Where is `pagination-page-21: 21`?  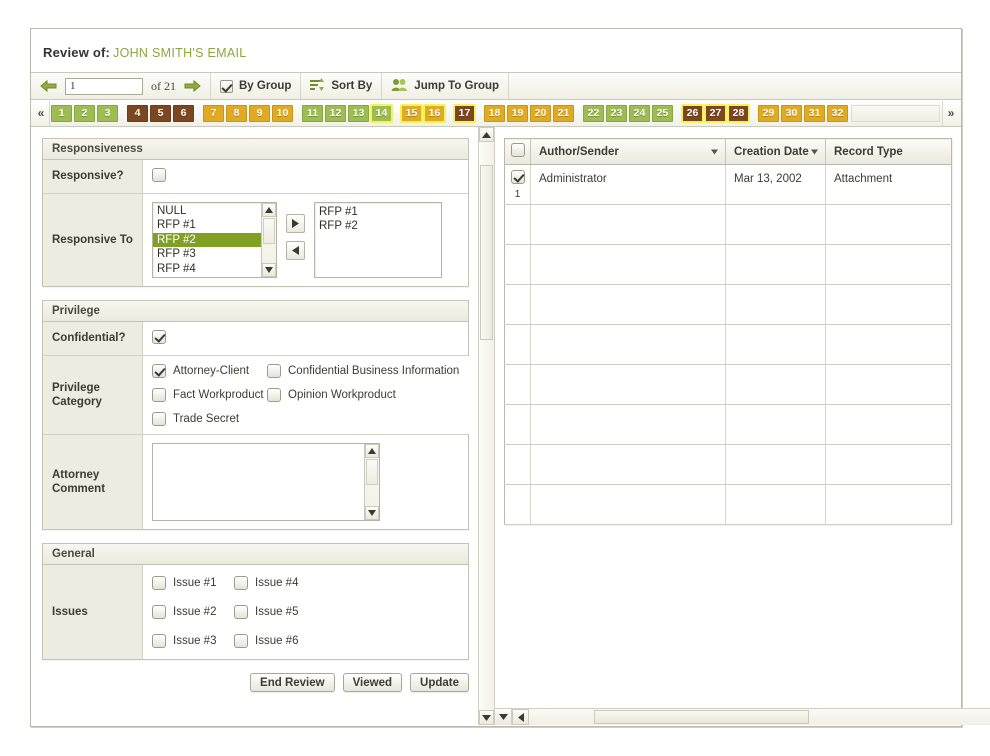 pagination-page-21: 21 is located at coordinates (563, 113).